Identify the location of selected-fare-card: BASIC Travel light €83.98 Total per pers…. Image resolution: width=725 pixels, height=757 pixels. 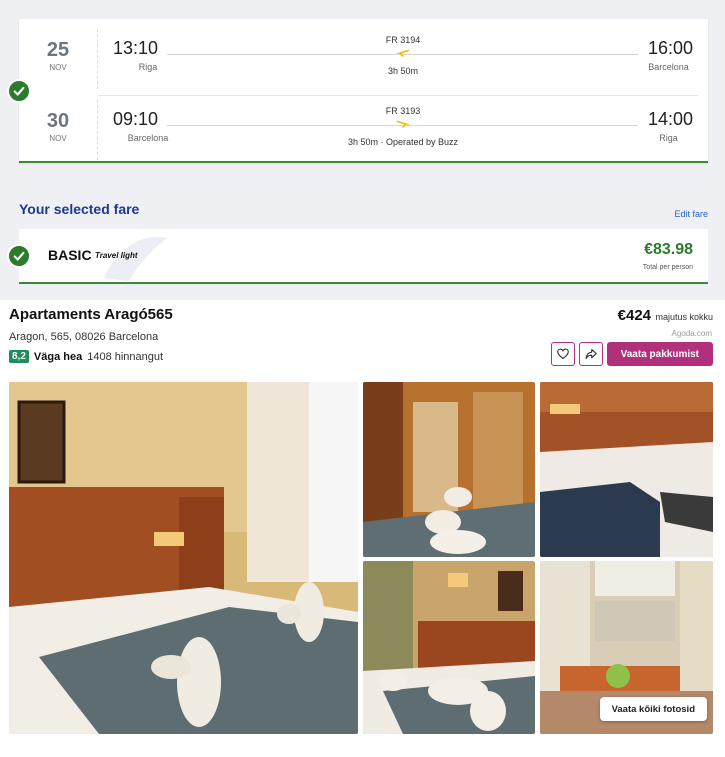
(363, 256).